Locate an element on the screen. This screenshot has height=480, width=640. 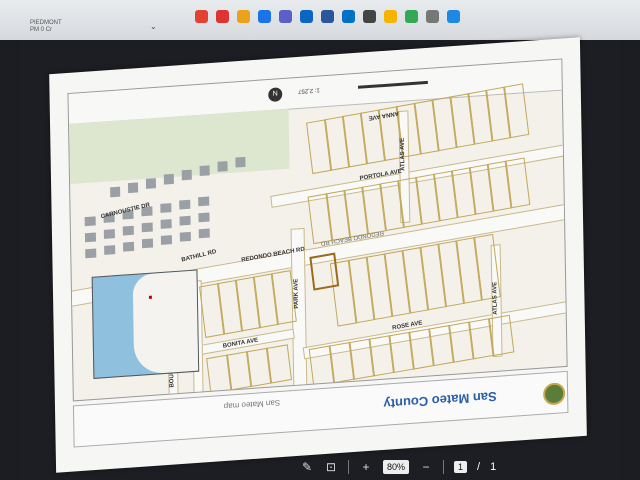
zoom-in-button: + is located at coordinates (366, 467).